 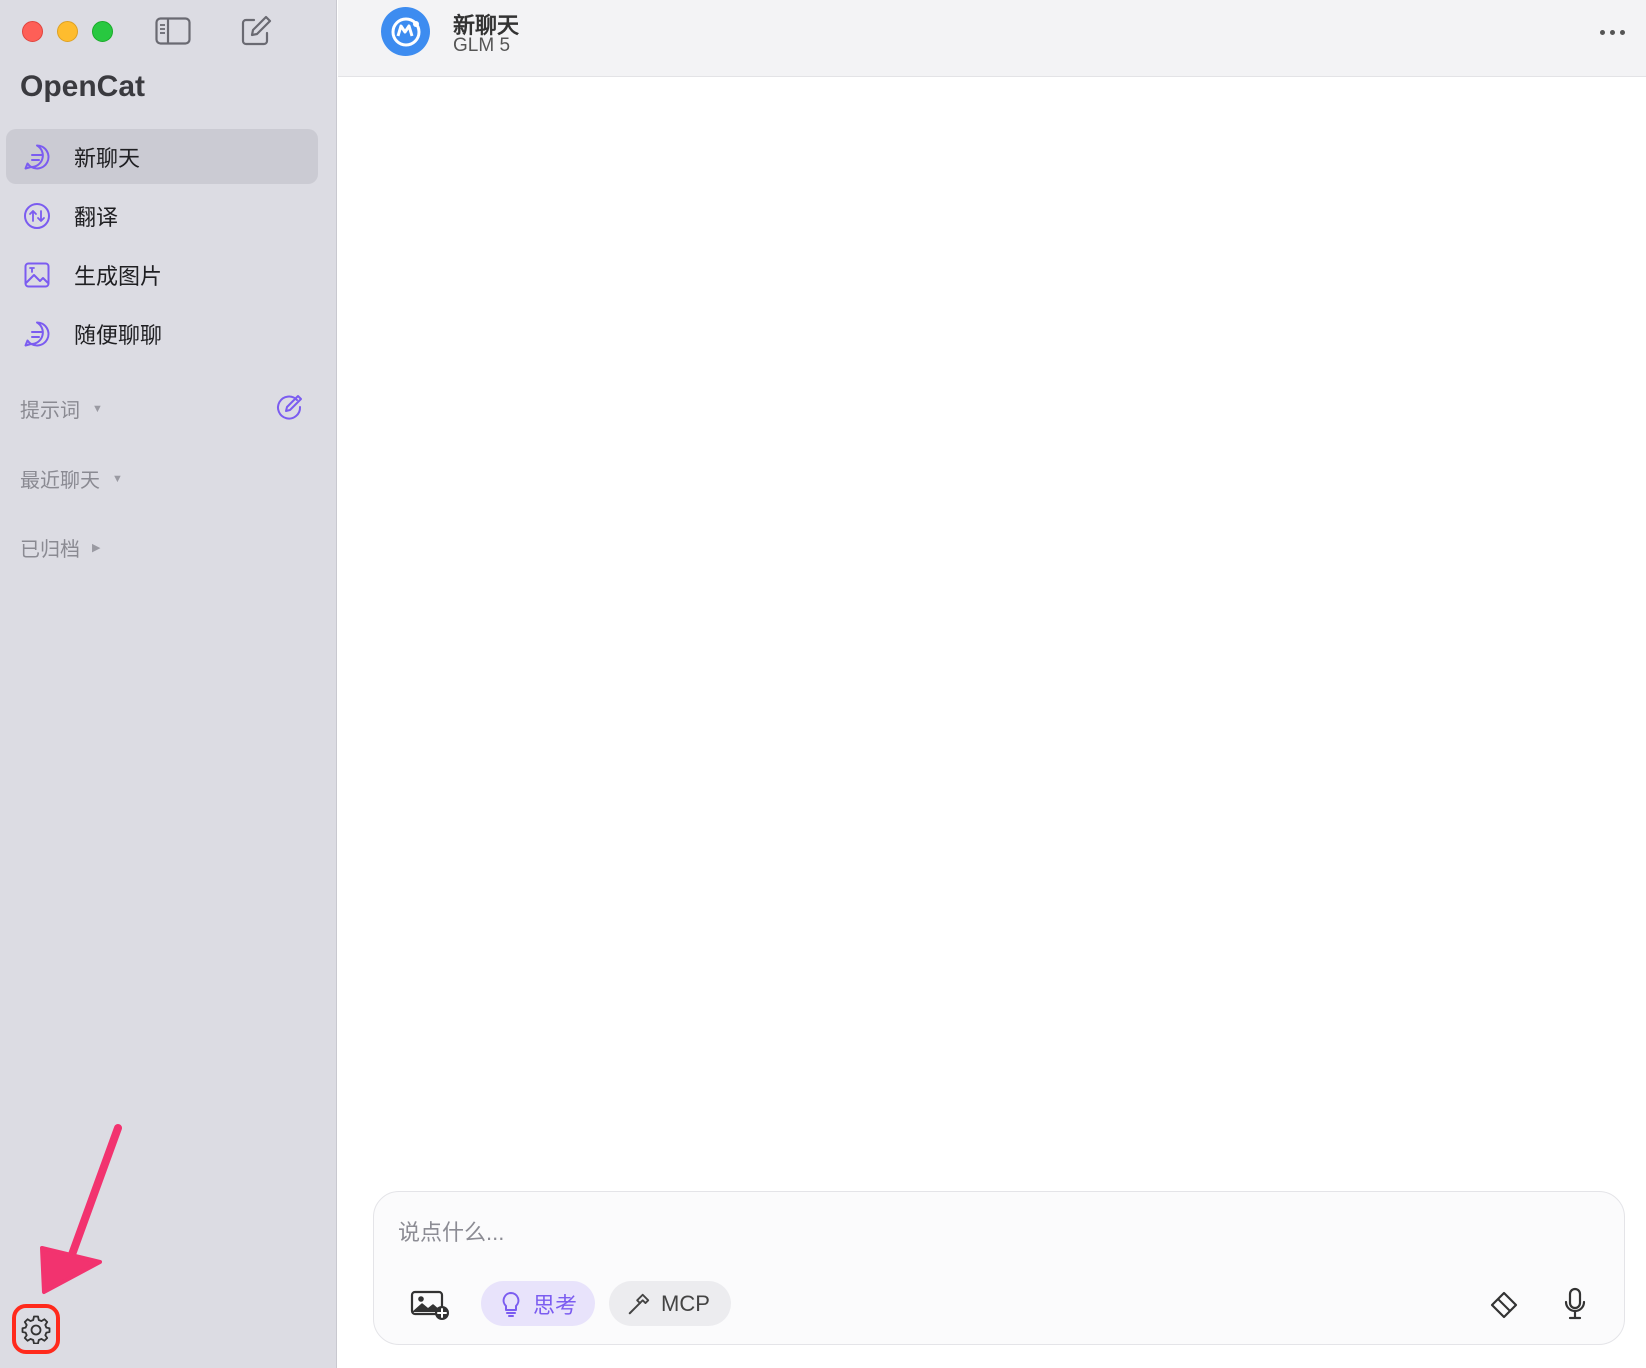 I want to click on sidebar-item-label: 生成图片, so click(x=118, y=276).